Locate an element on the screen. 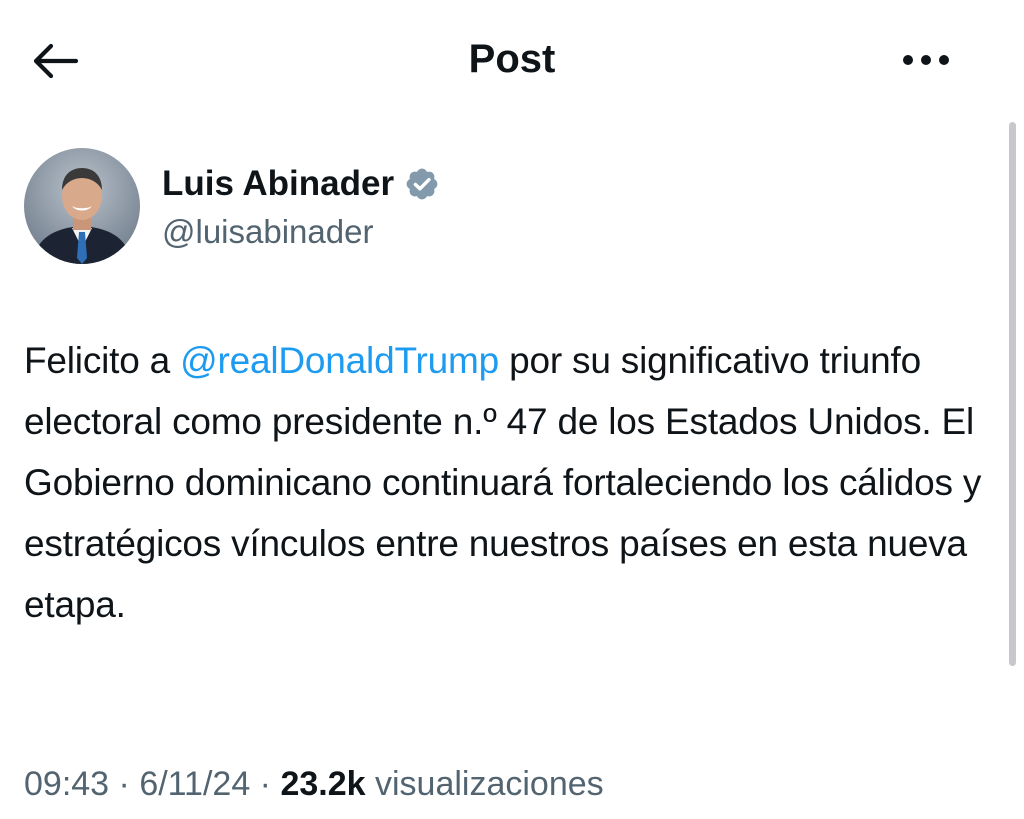 This screenshot has height=819, width=1024. top-bar: Post is located at coordinates (512, 60).